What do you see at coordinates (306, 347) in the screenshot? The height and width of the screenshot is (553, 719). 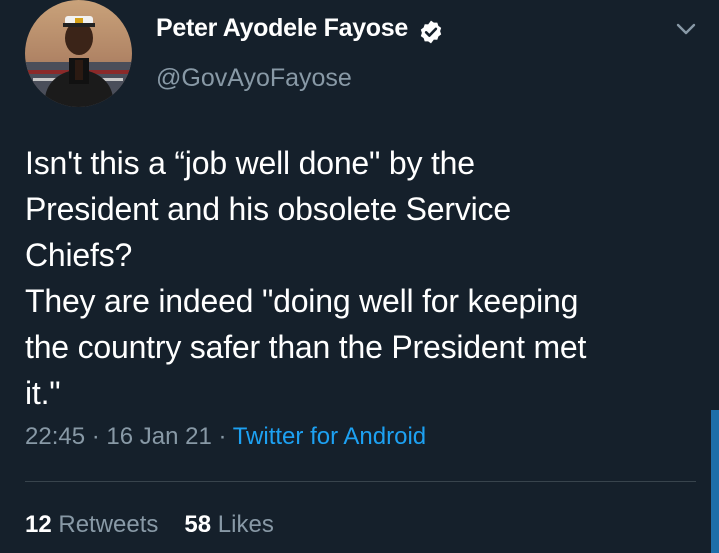 I see `tweet-line: the country safer than the President met` at bounding box center [306, 347].